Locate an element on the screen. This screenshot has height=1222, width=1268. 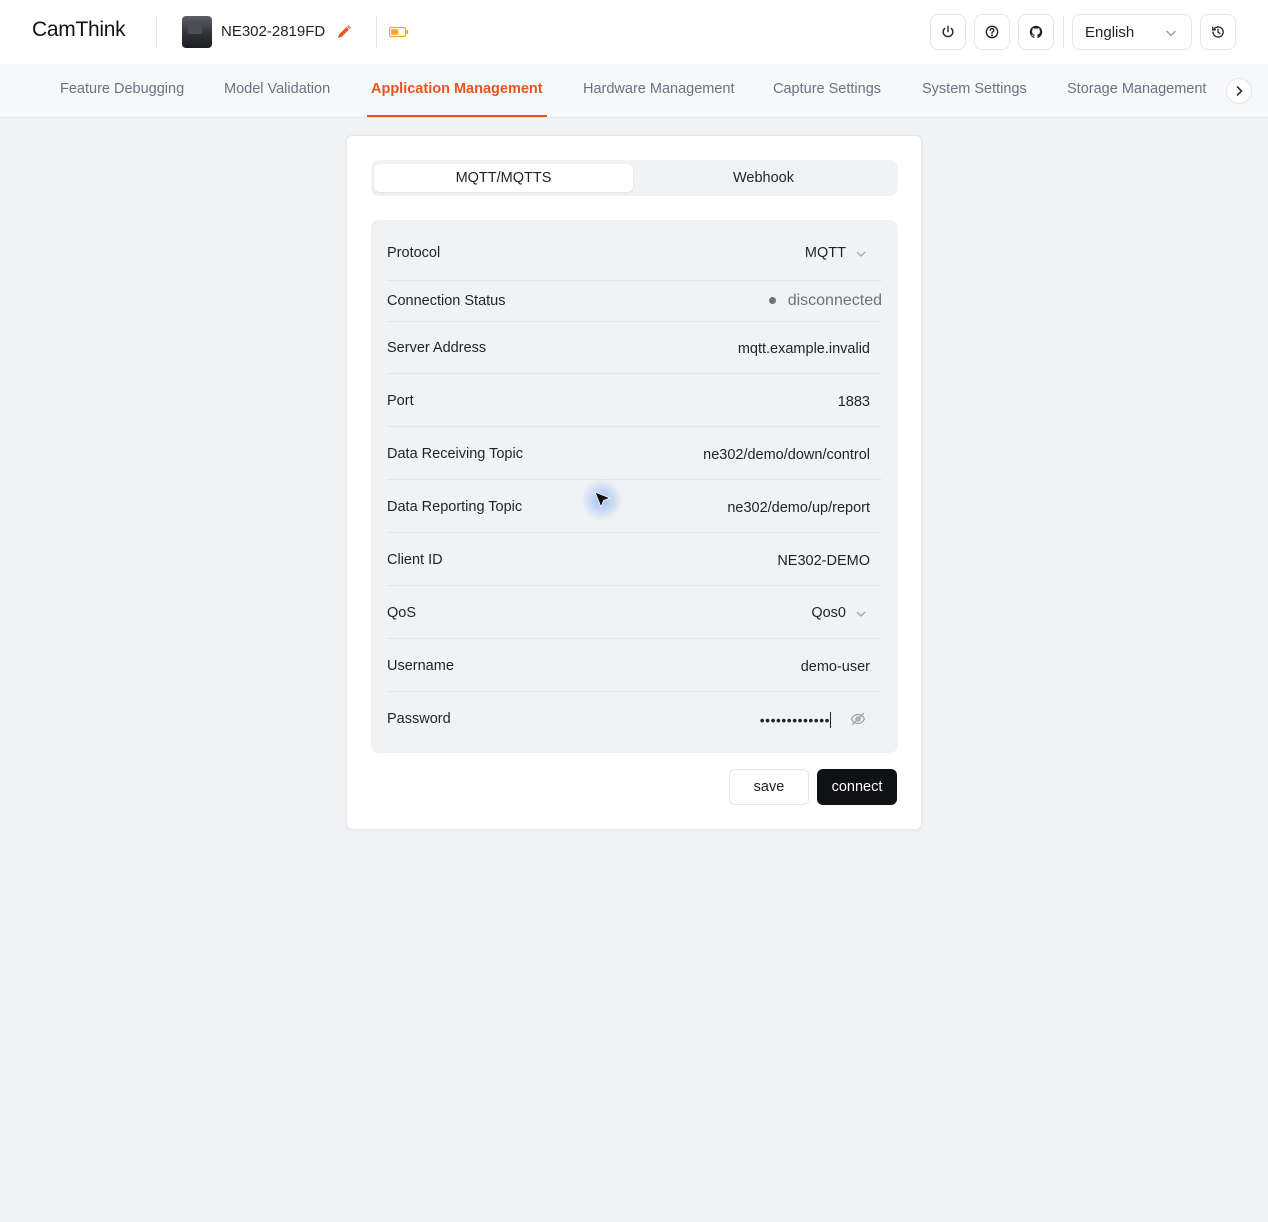
chevron-right-icon is located at coordinates (1239, 91).